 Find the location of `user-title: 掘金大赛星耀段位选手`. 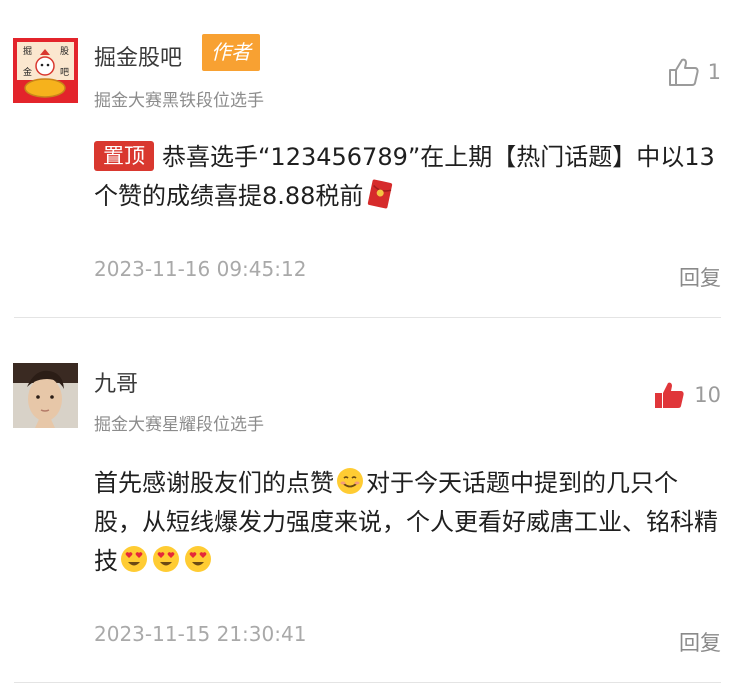

user-title: 掘金大赛星耀段位选手 is located at coordinates (179, 425).